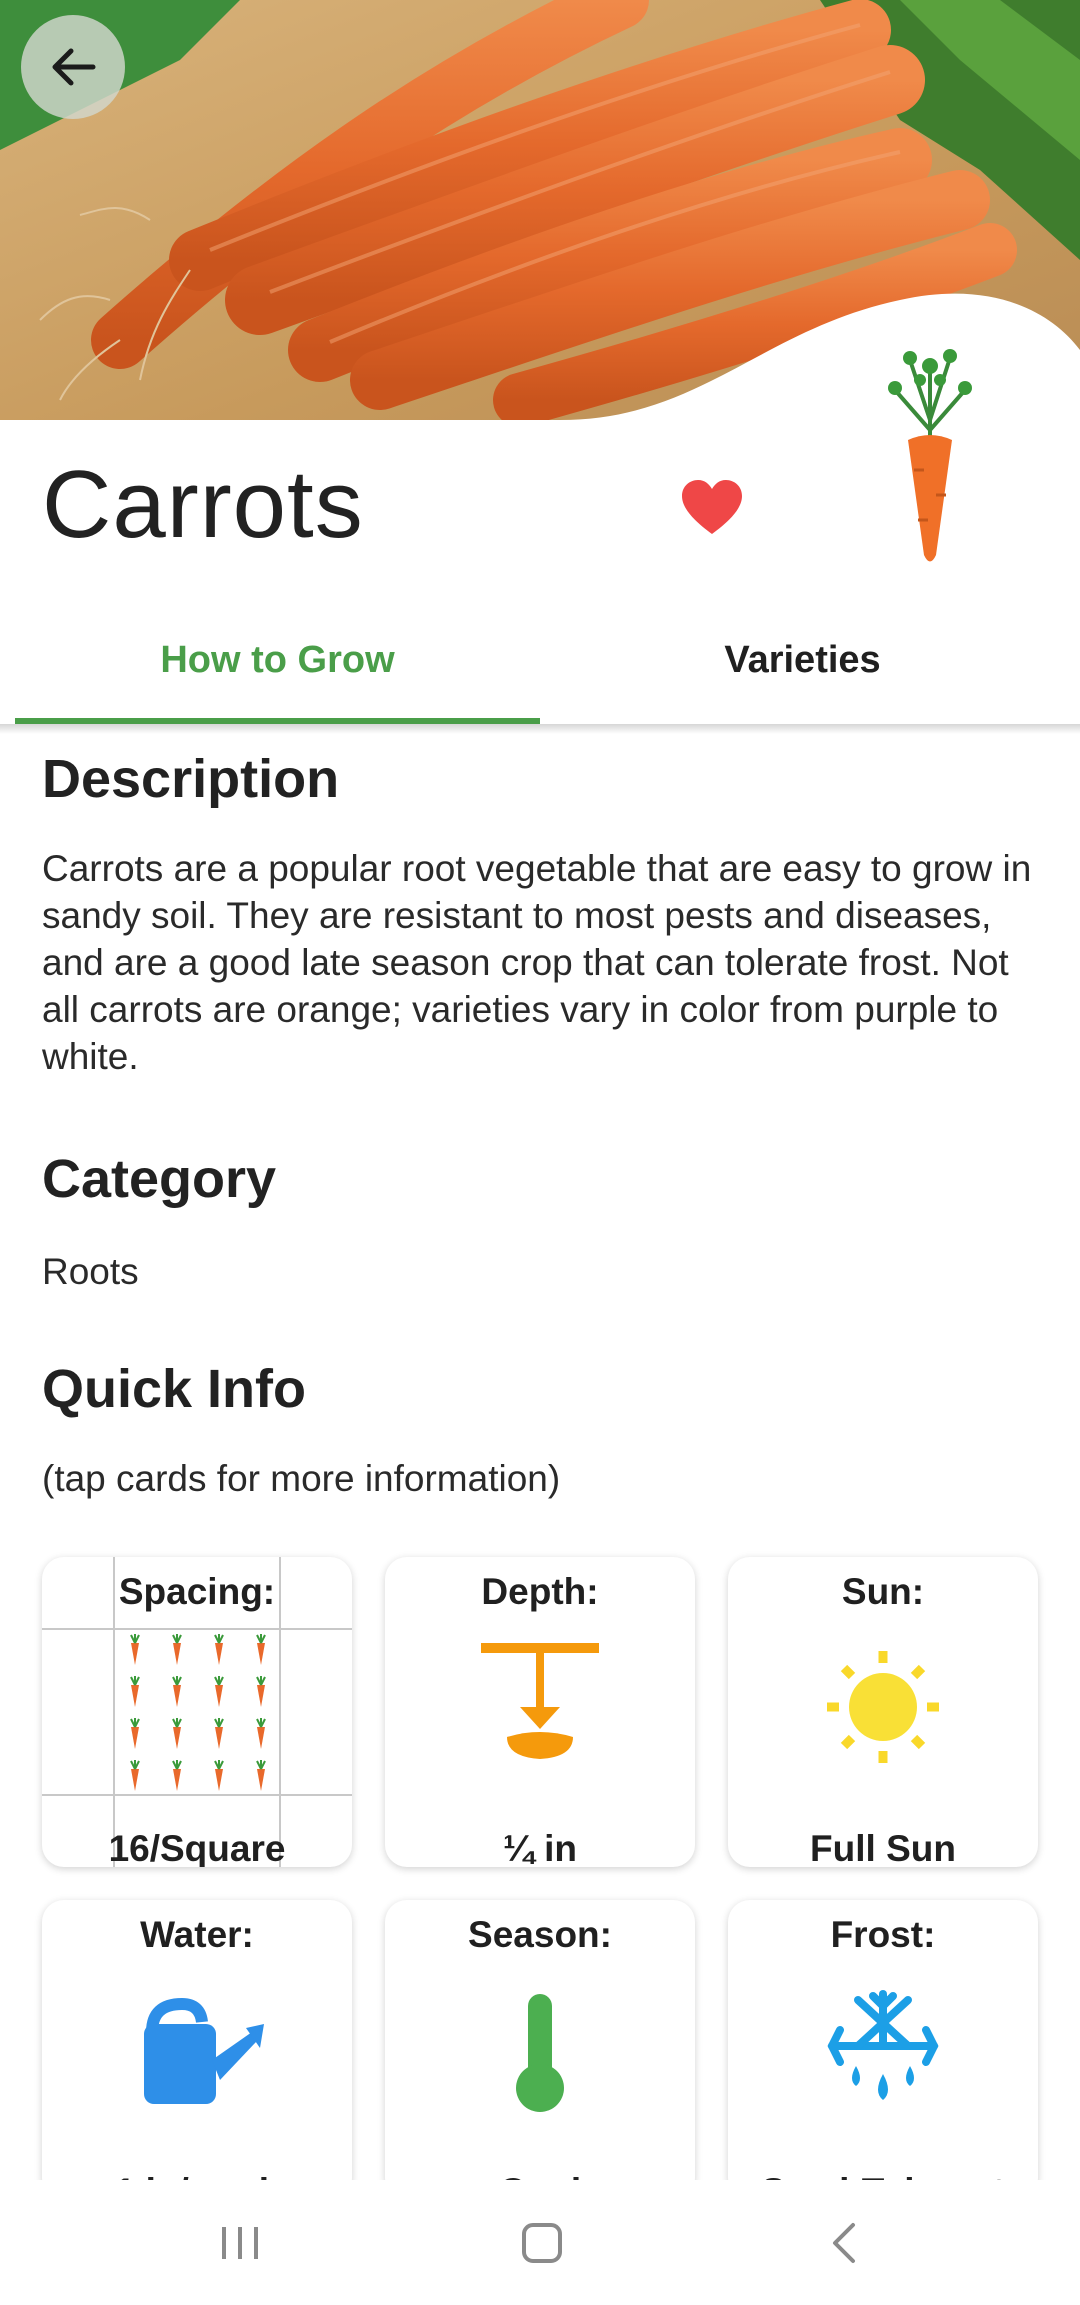 The image size is (1080, 2305). I want to click on tab-bar: How to Grow Varieties, so click(540, 663).